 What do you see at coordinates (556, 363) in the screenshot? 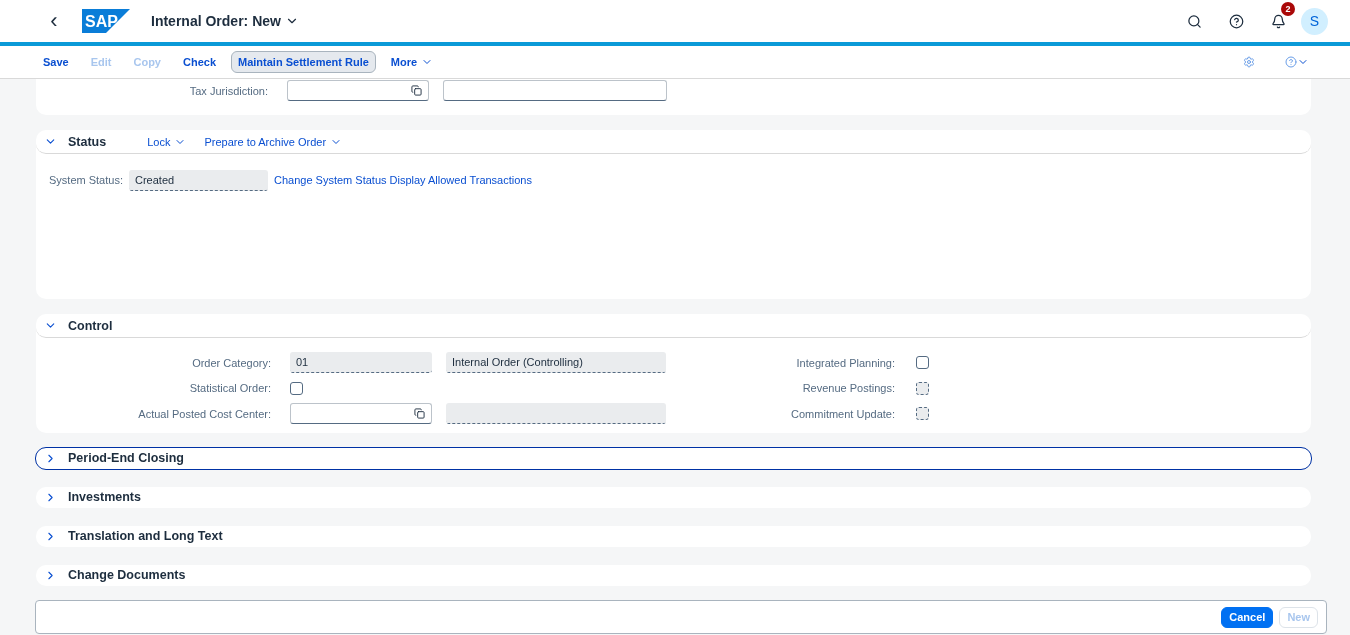
I see `description-field: Internal Order (Controlling)` at bounding box center [556, 363].